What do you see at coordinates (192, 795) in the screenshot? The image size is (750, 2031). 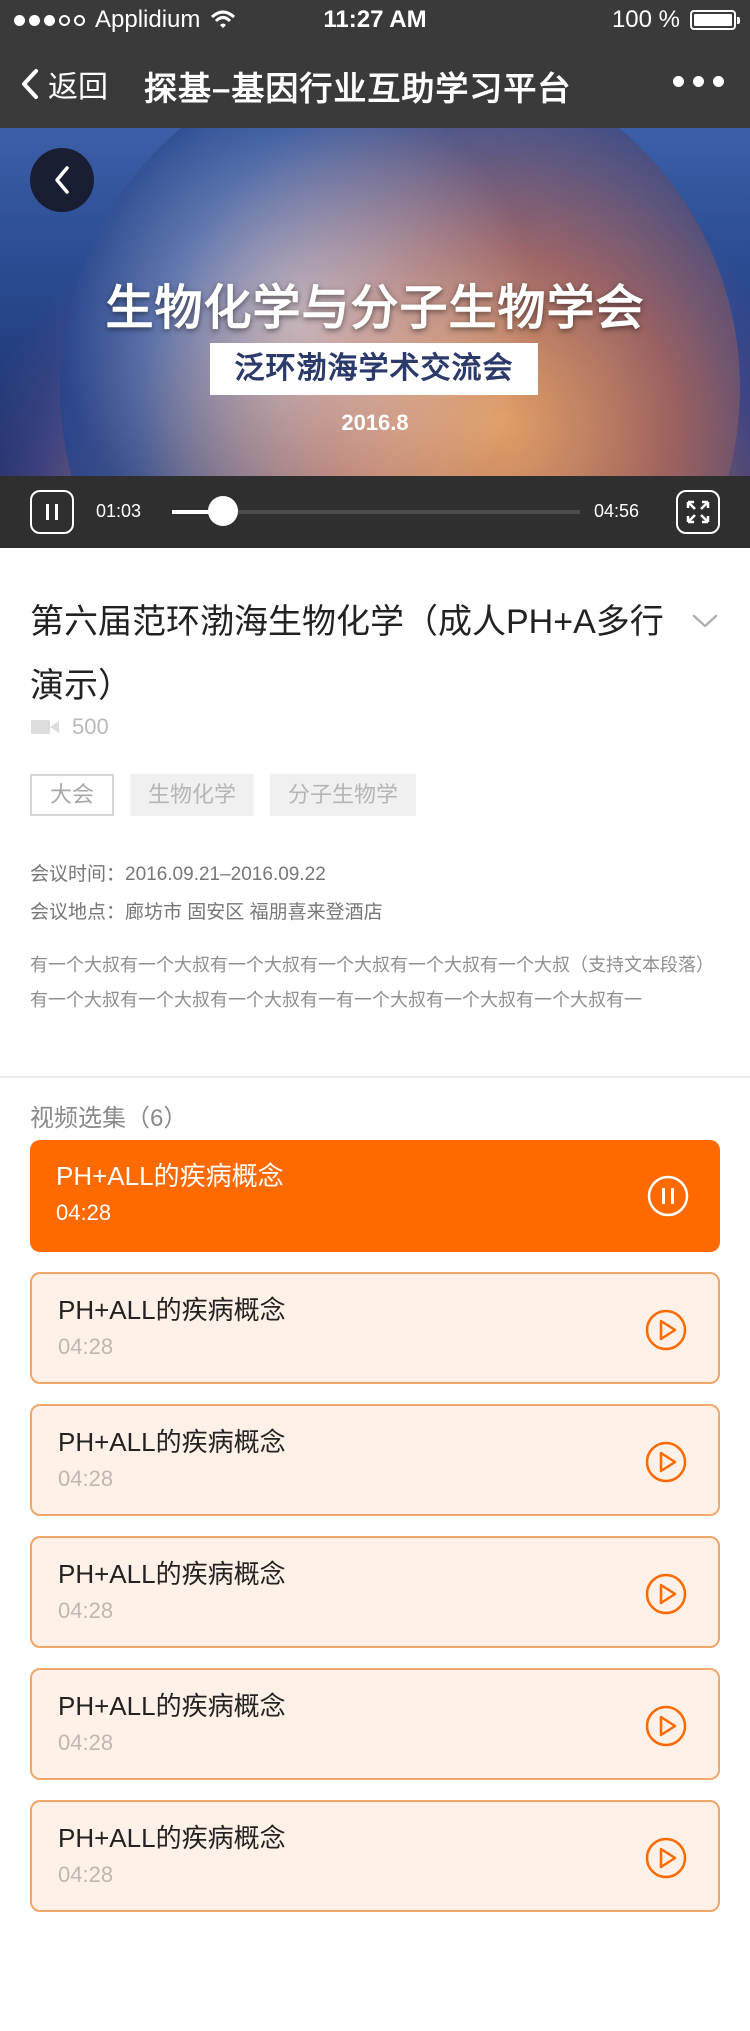 I see `tag-item: 生物化学` at bounding box center [192, 795].